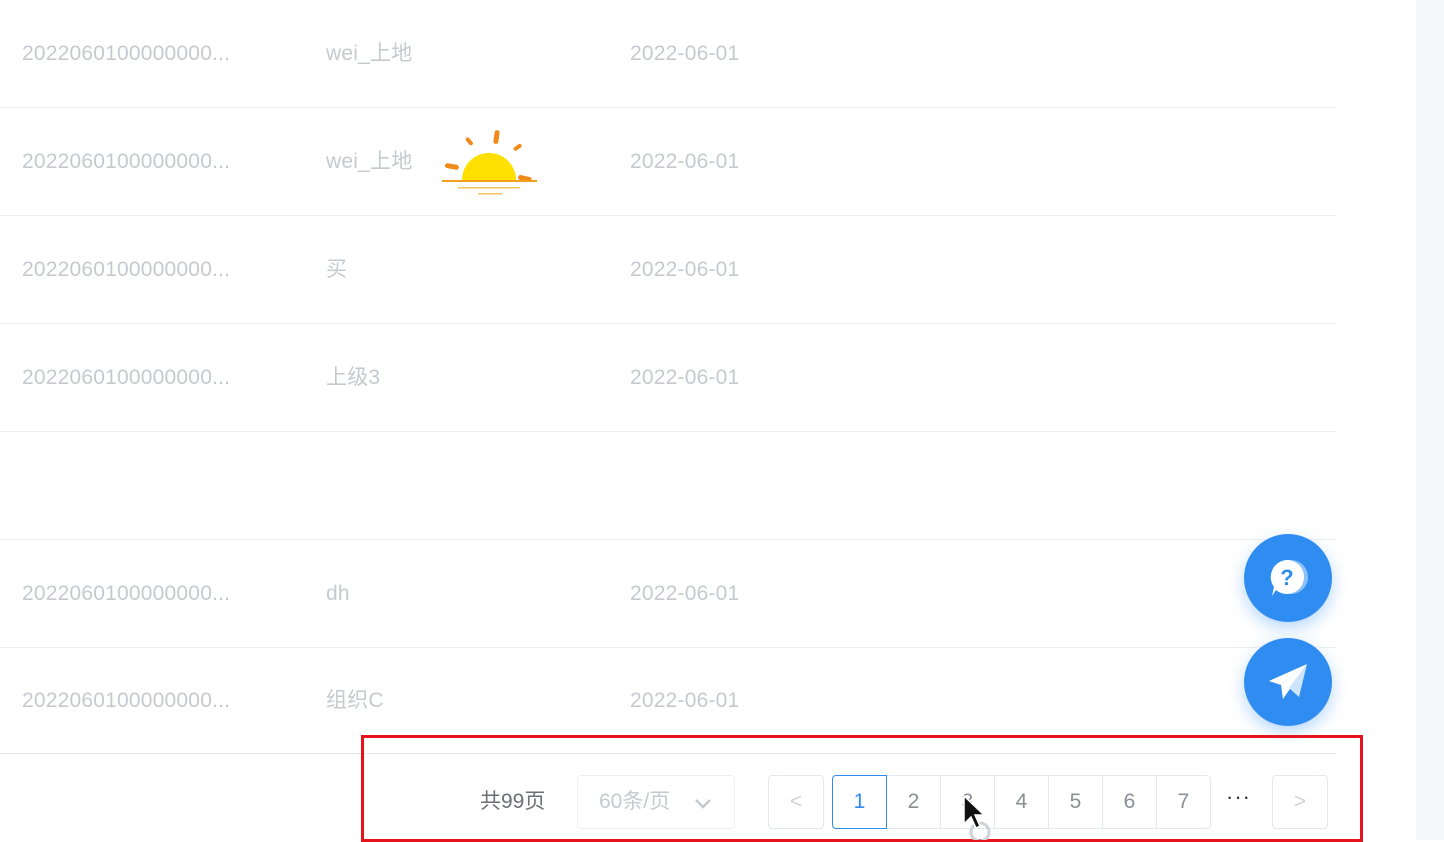 The height and width of the screenshot is (842, 1444). I want to click on table-row: 2022060100000000... 组织C 2022-06-01, so click(668, 701).